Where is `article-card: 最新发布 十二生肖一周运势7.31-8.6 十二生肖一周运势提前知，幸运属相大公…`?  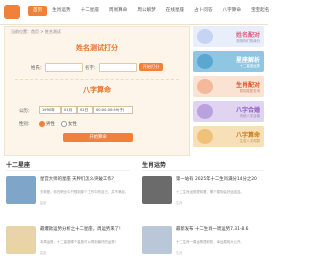 article-card: 最新发布 十二生肖一周运势7.31-8.6 十二生肖一周运势提前知，幸运属相大公… is located at coordinates (204, 241).